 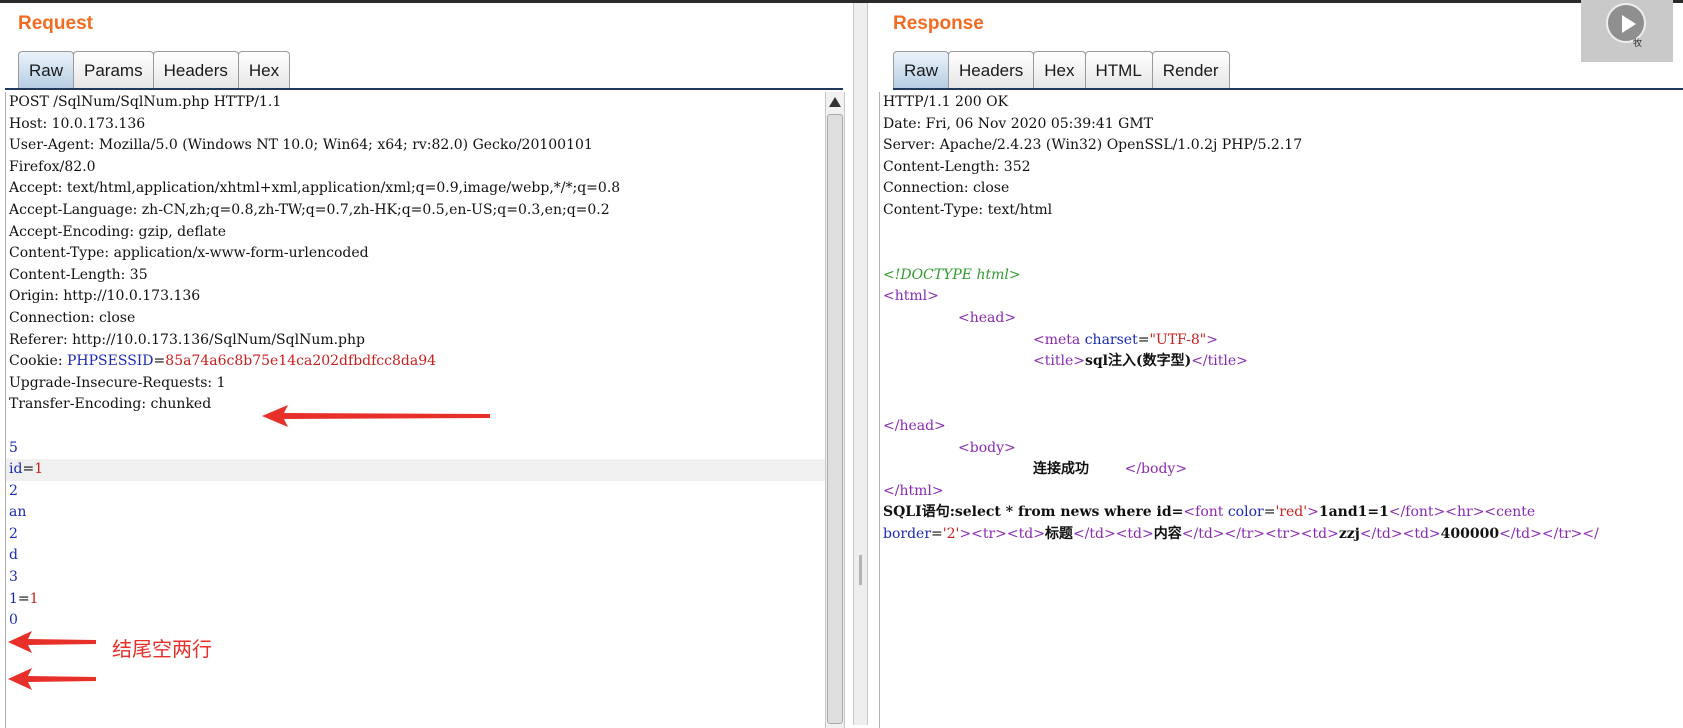 I want to click on request-line: 1=1, so click(x=416, y=600).